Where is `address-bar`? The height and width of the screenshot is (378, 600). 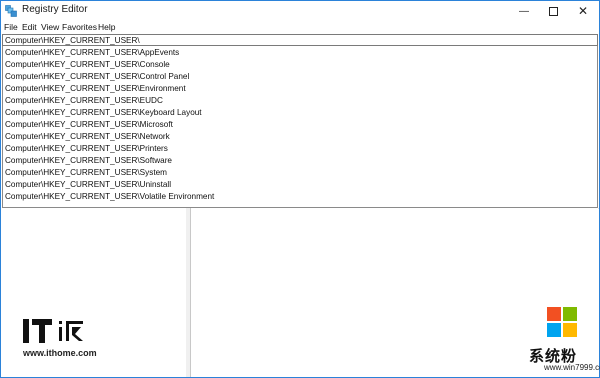 address-bar is located at coordinates (300, 40).